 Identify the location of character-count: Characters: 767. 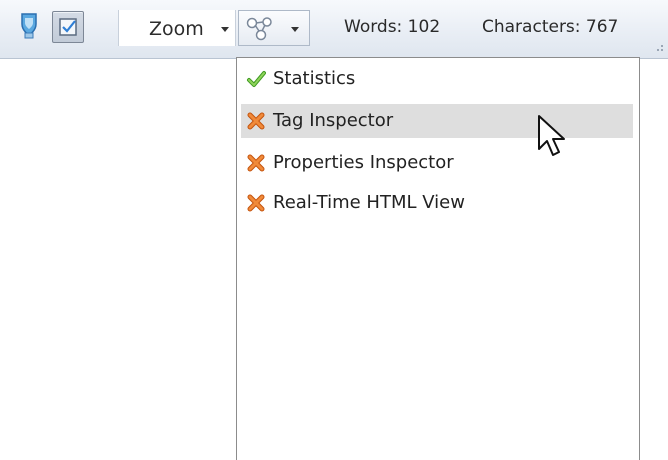
(550, 27).